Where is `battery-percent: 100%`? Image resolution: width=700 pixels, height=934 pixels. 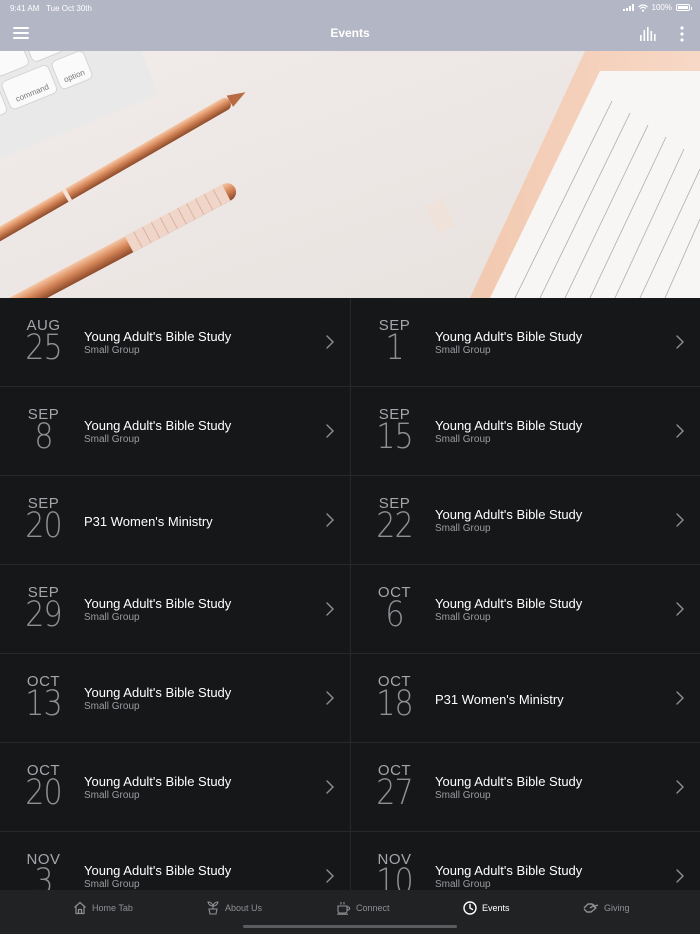 battery-percent: 100% is located at coordinates (661, 7).